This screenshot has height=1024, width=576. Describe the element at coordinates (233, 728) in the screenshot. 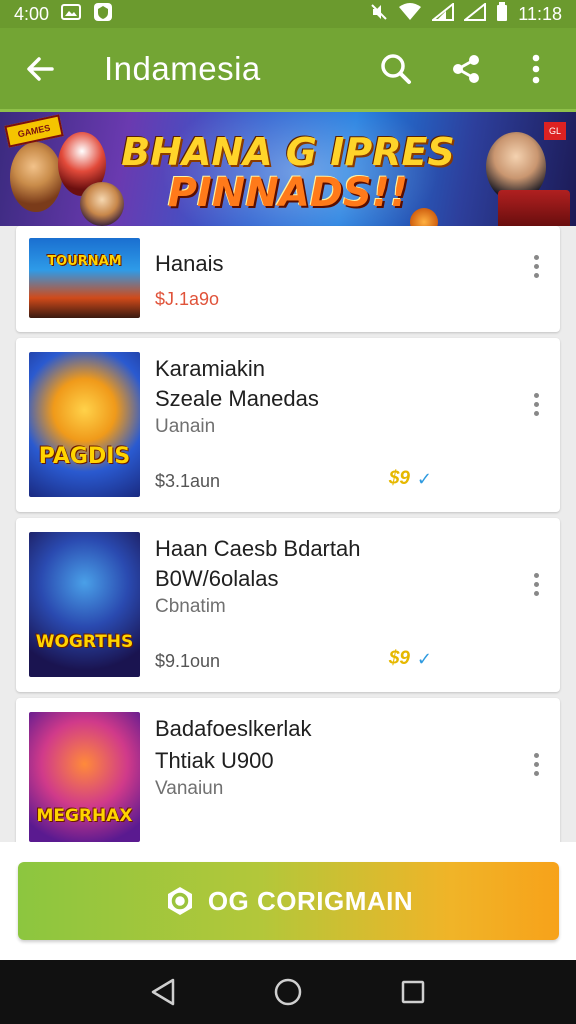

I see `product-name: Badafoeslkerlak` at that location.